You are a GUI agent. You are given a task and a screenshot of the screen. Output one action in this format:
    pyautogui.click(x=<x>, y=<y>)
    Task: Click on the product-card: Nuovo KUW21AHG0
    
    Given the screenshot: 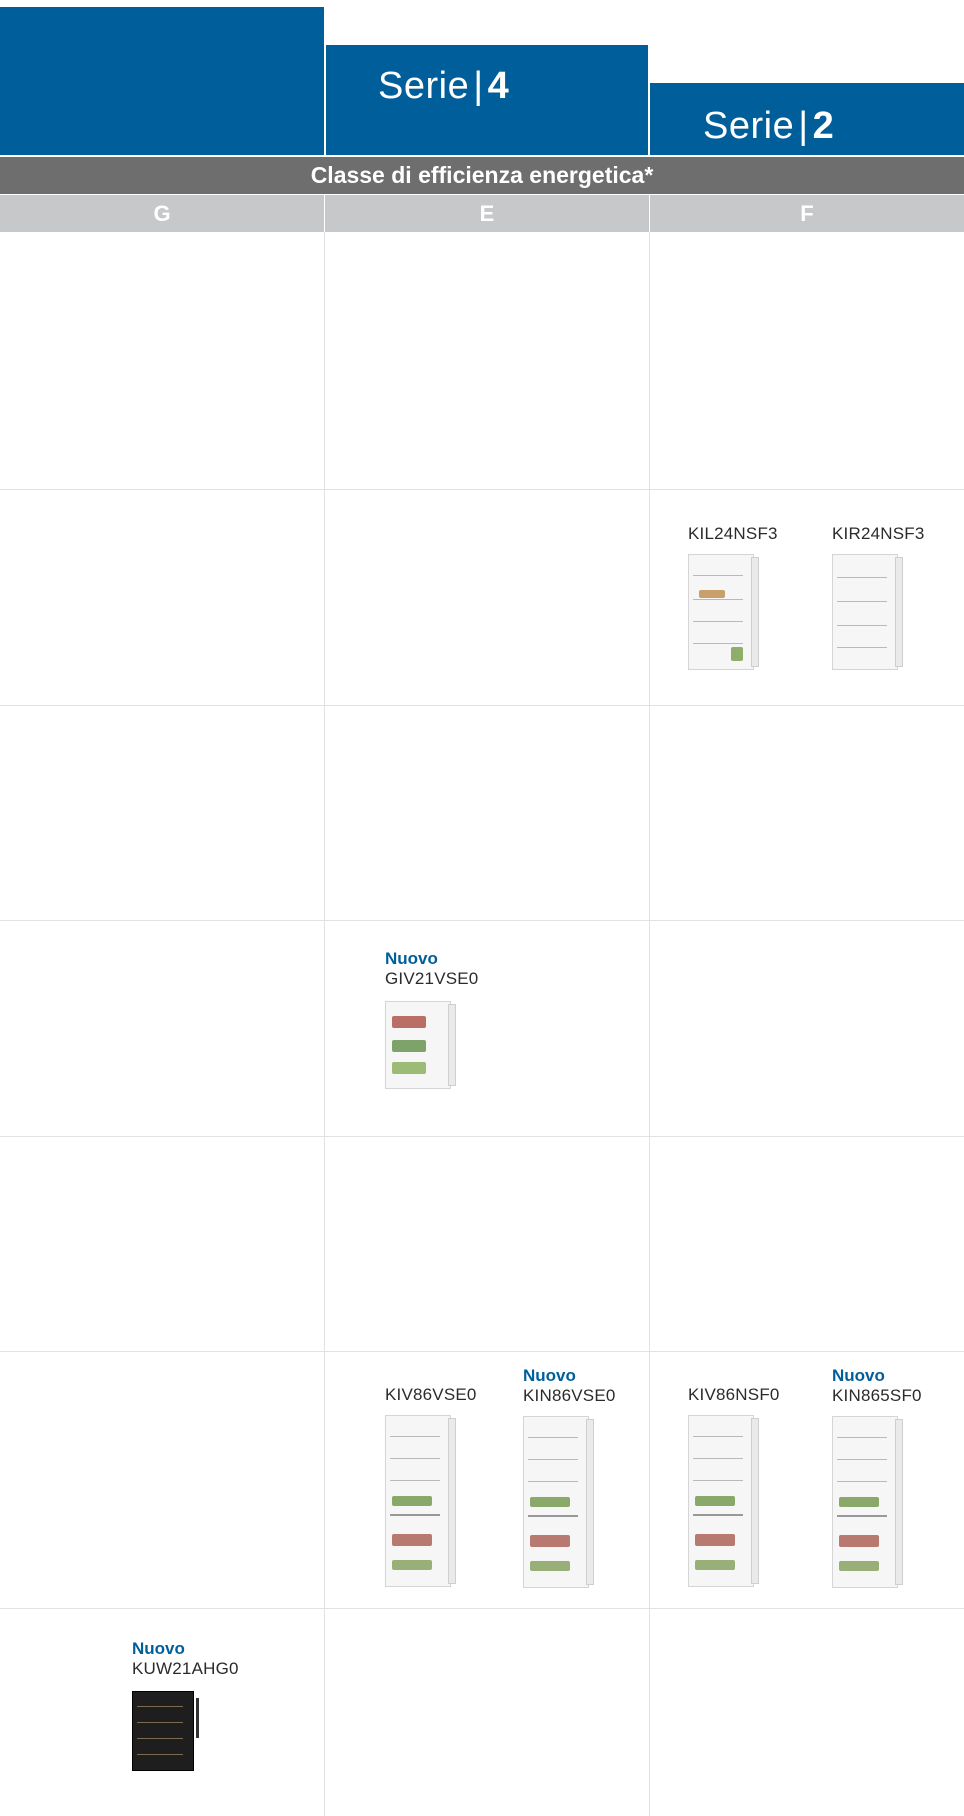 What is the action you would take?
    pyautogui.click(x=197, y=1705)
    